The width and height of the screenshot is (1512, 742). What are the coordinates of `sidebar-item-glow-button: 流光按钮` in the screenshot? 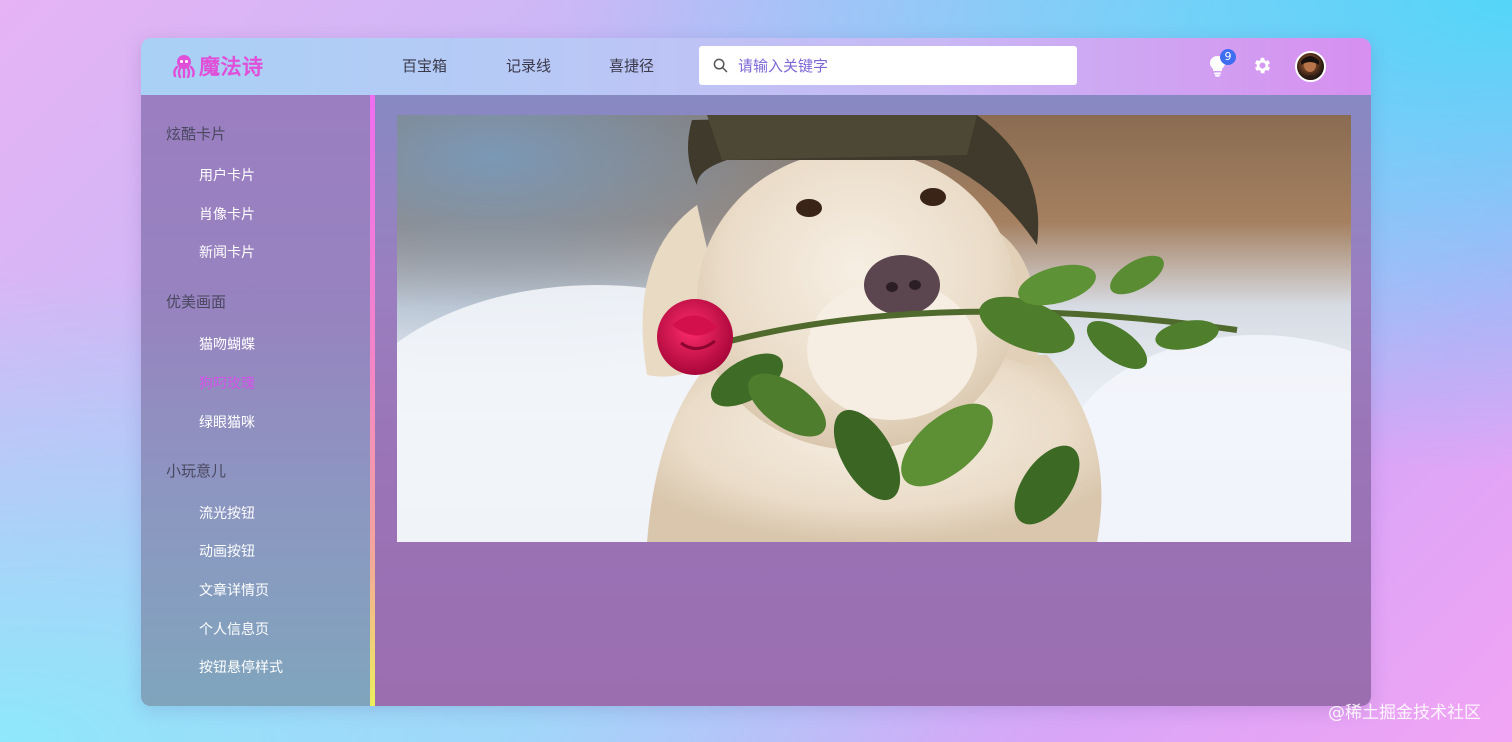 It's located at (227, 513).